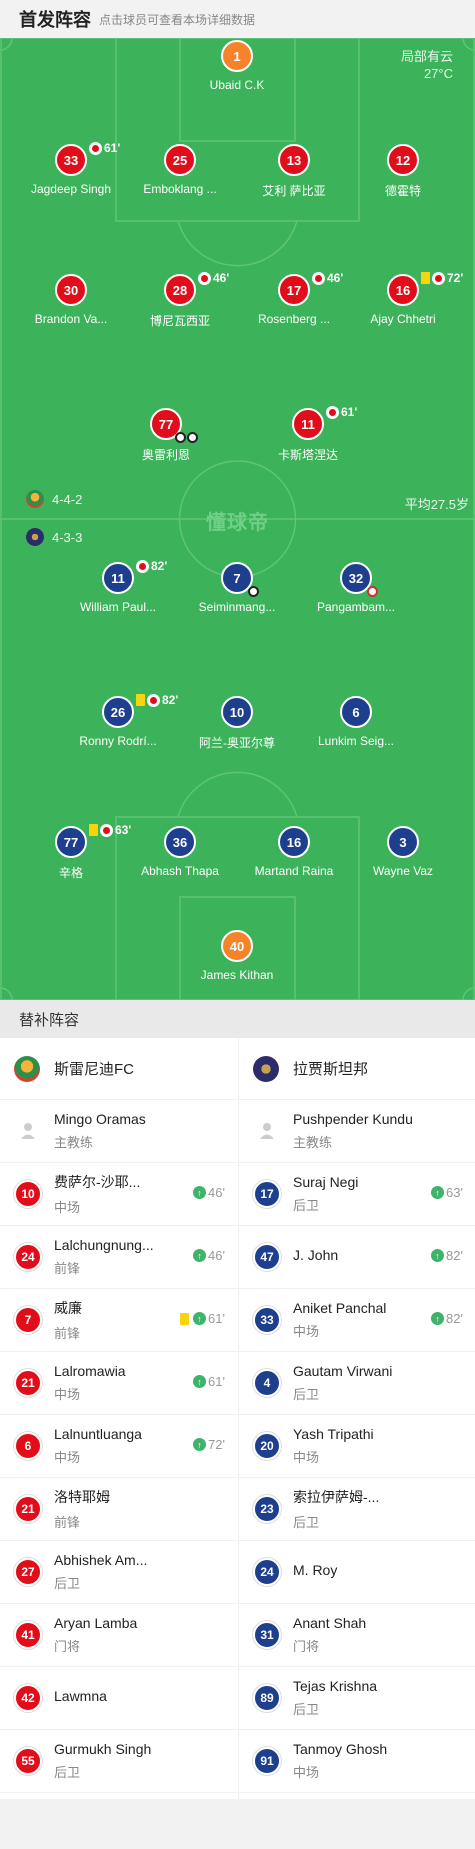 The height and width of the screenshot is (1849, 475). I want to click on home-formation: 4-4-2, so click(54, 499).